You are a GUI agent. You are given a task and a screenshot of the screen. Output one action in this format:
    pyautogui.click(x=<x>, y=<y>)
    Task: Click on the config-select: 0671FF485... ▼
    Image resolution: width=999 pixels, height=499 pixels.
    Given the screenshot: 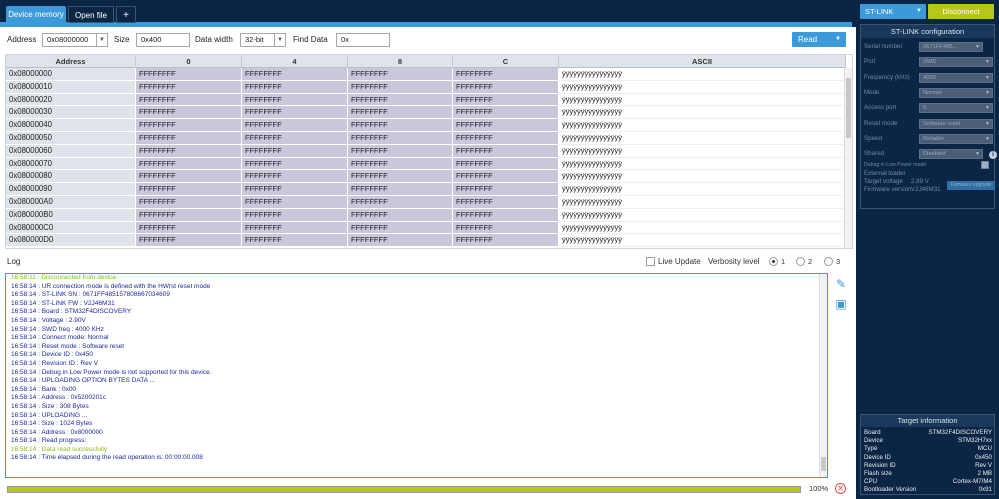 What is the action you would take?
    pyautogui.click(x=951, y=47)
    